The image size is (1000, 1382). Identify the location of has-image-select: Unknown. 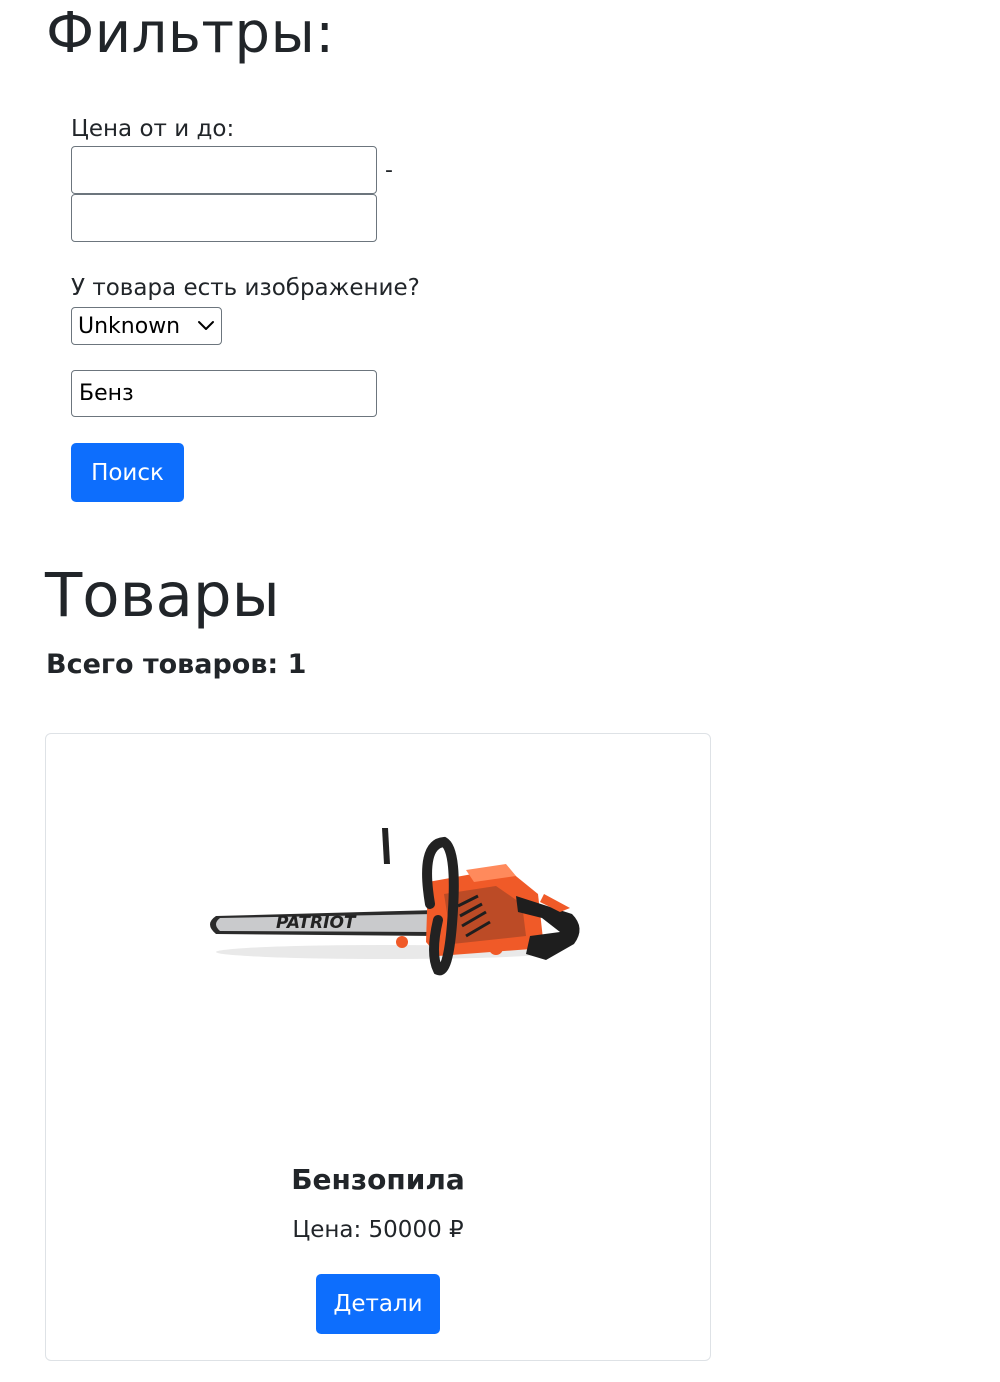
(146, 326).